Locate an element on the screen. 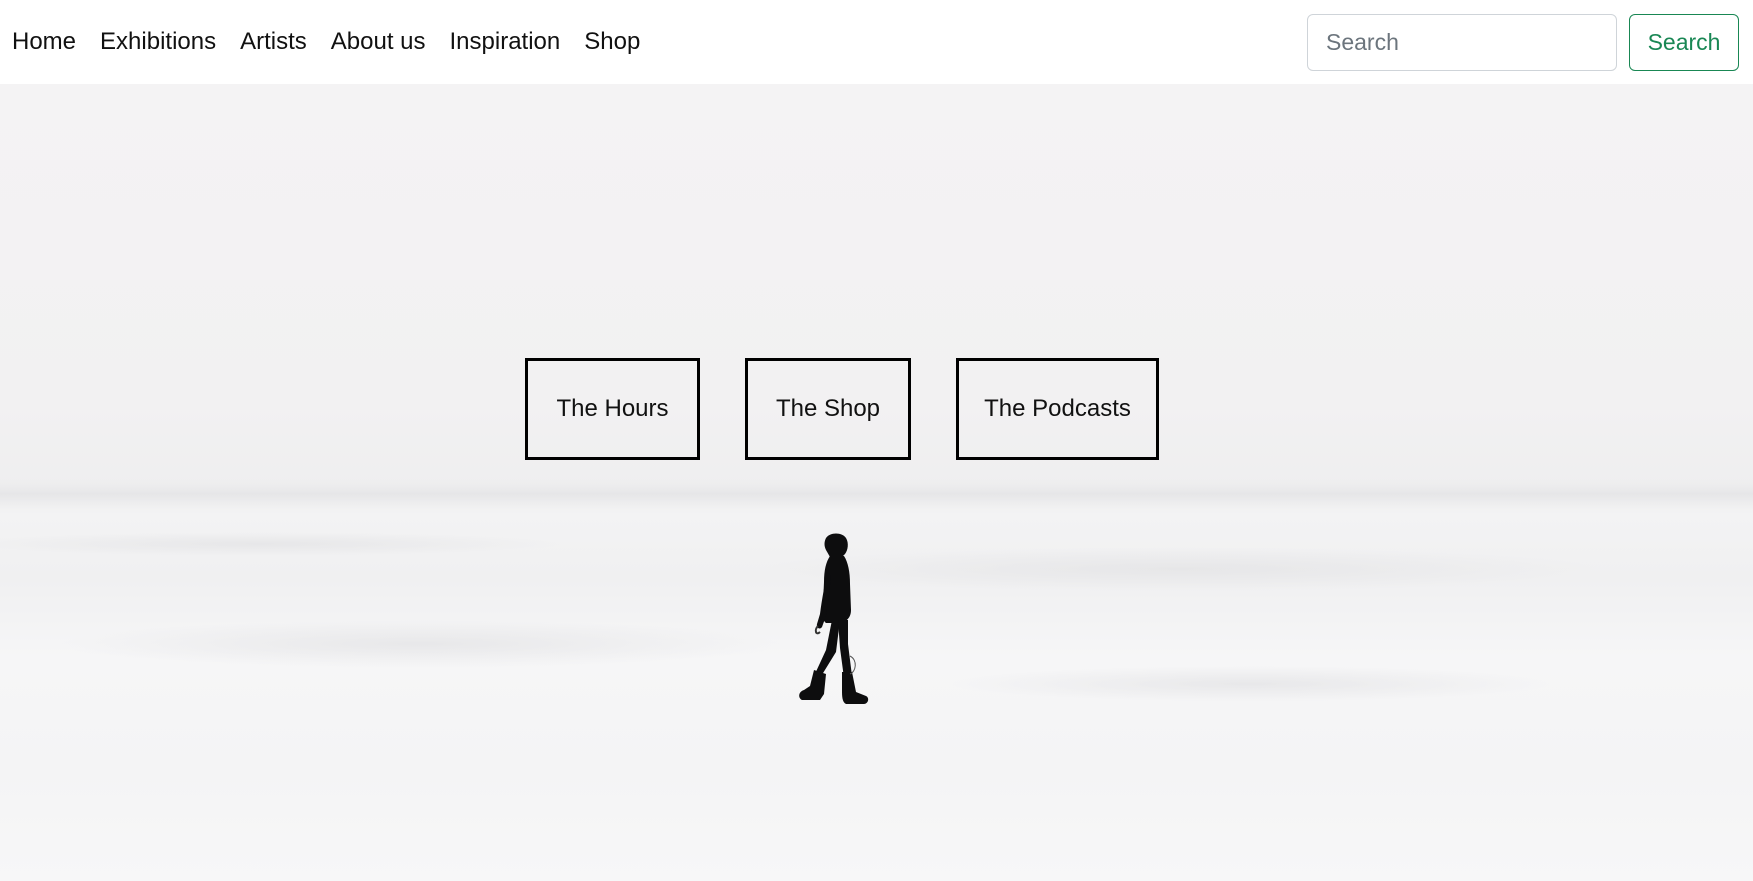 Image resolution: width=1753 pixels, height=881 pixels. search-form: Search is located at coordinates (1523, 42).